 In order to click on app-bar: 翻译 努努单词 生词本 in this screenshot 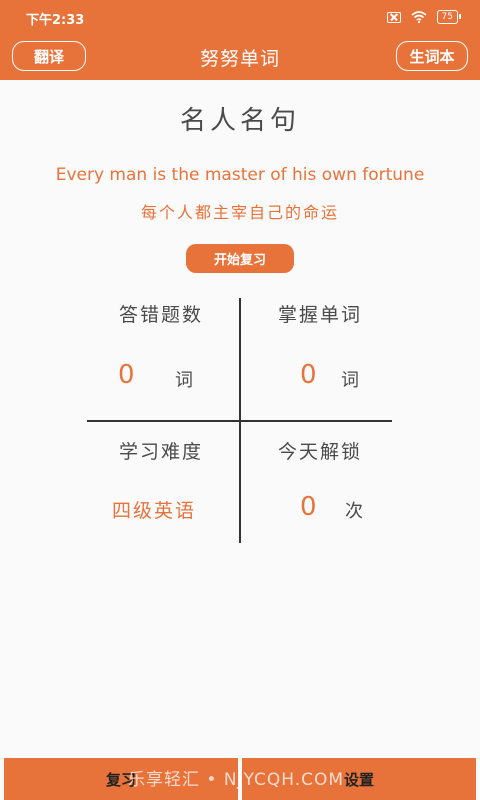, I will do `click(240, 57)`.